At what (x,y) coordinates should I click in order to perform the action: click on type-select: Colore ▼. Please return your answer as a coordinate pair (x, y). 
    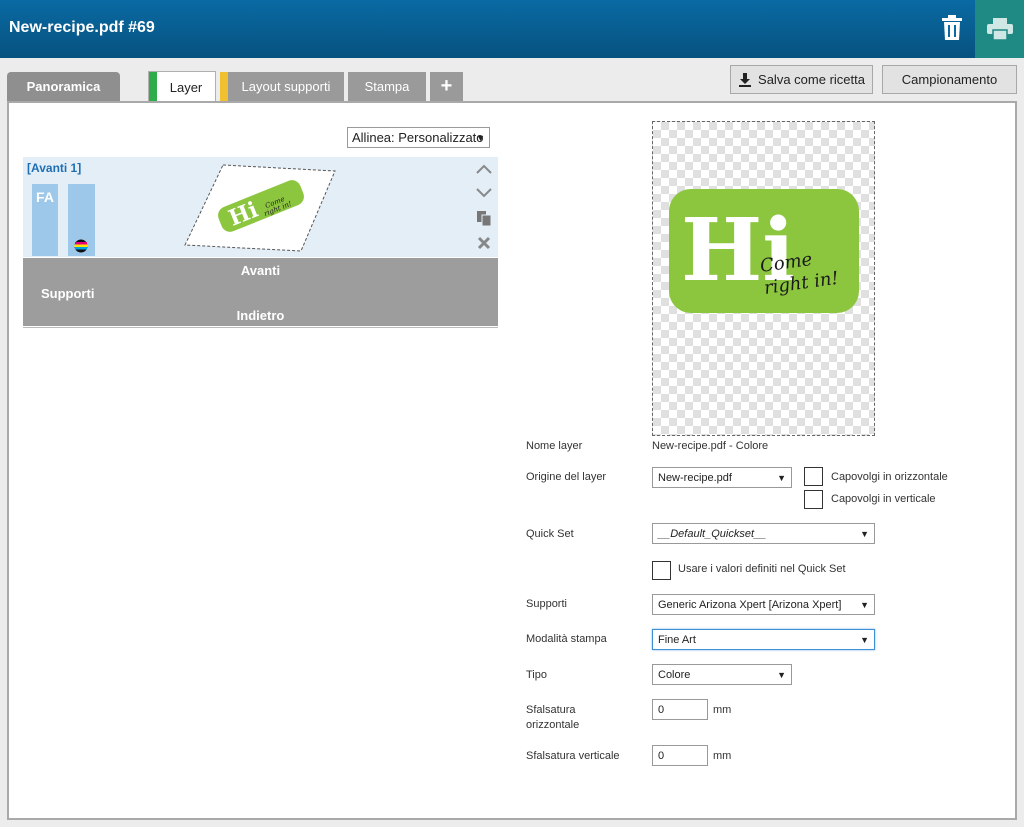
    Looking at the image, I should click on (722, 674).